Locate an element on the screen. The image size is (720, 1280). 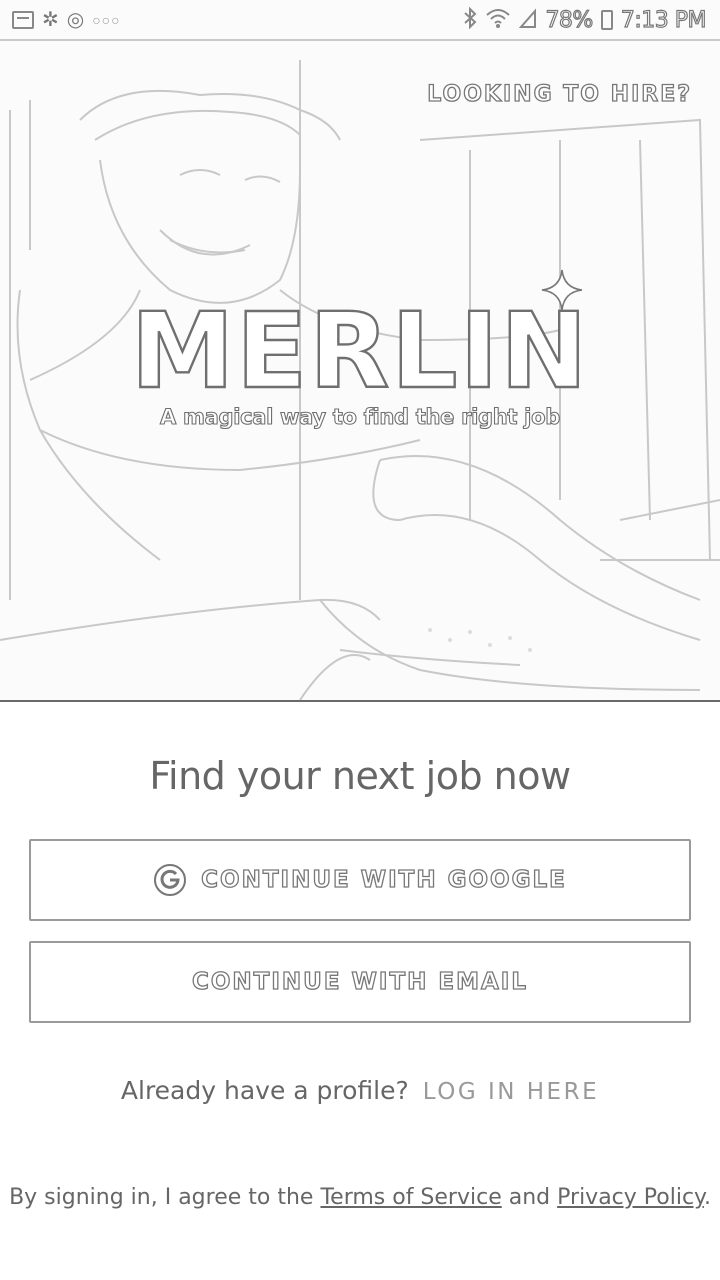
wifi-icon is located at coordinates (498, 20).